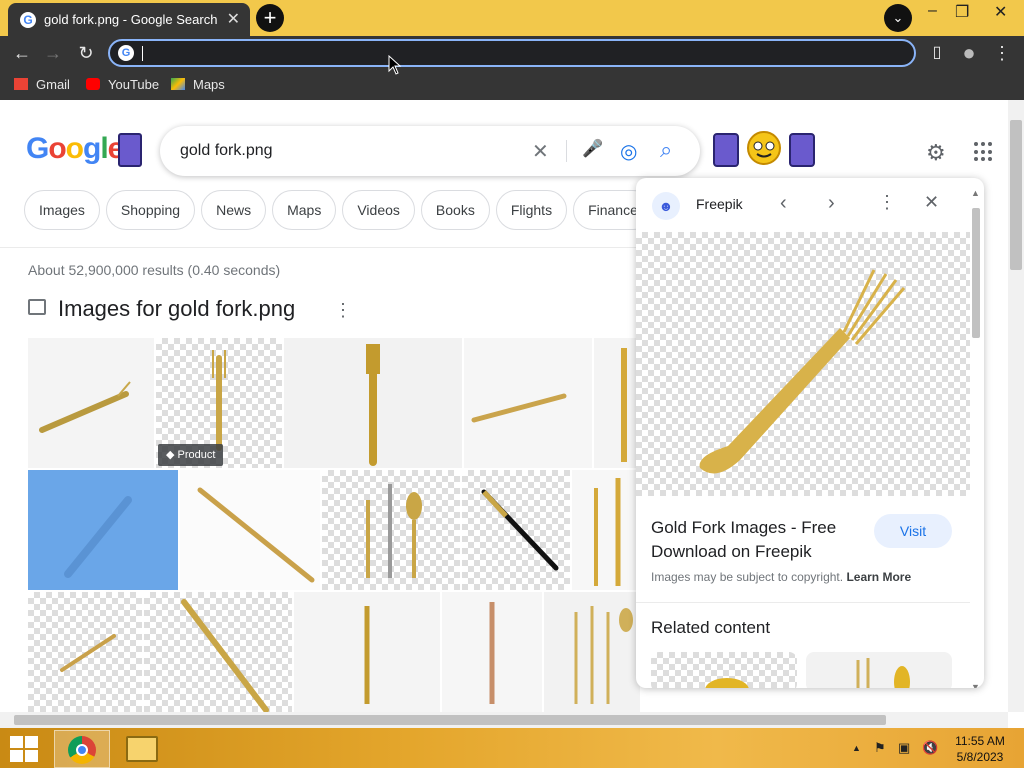 The image size is (1024, 768). Describe the element at coordinates (980, 757) in the screenshot. I see `clock-date: 5/8/2023` at that location.